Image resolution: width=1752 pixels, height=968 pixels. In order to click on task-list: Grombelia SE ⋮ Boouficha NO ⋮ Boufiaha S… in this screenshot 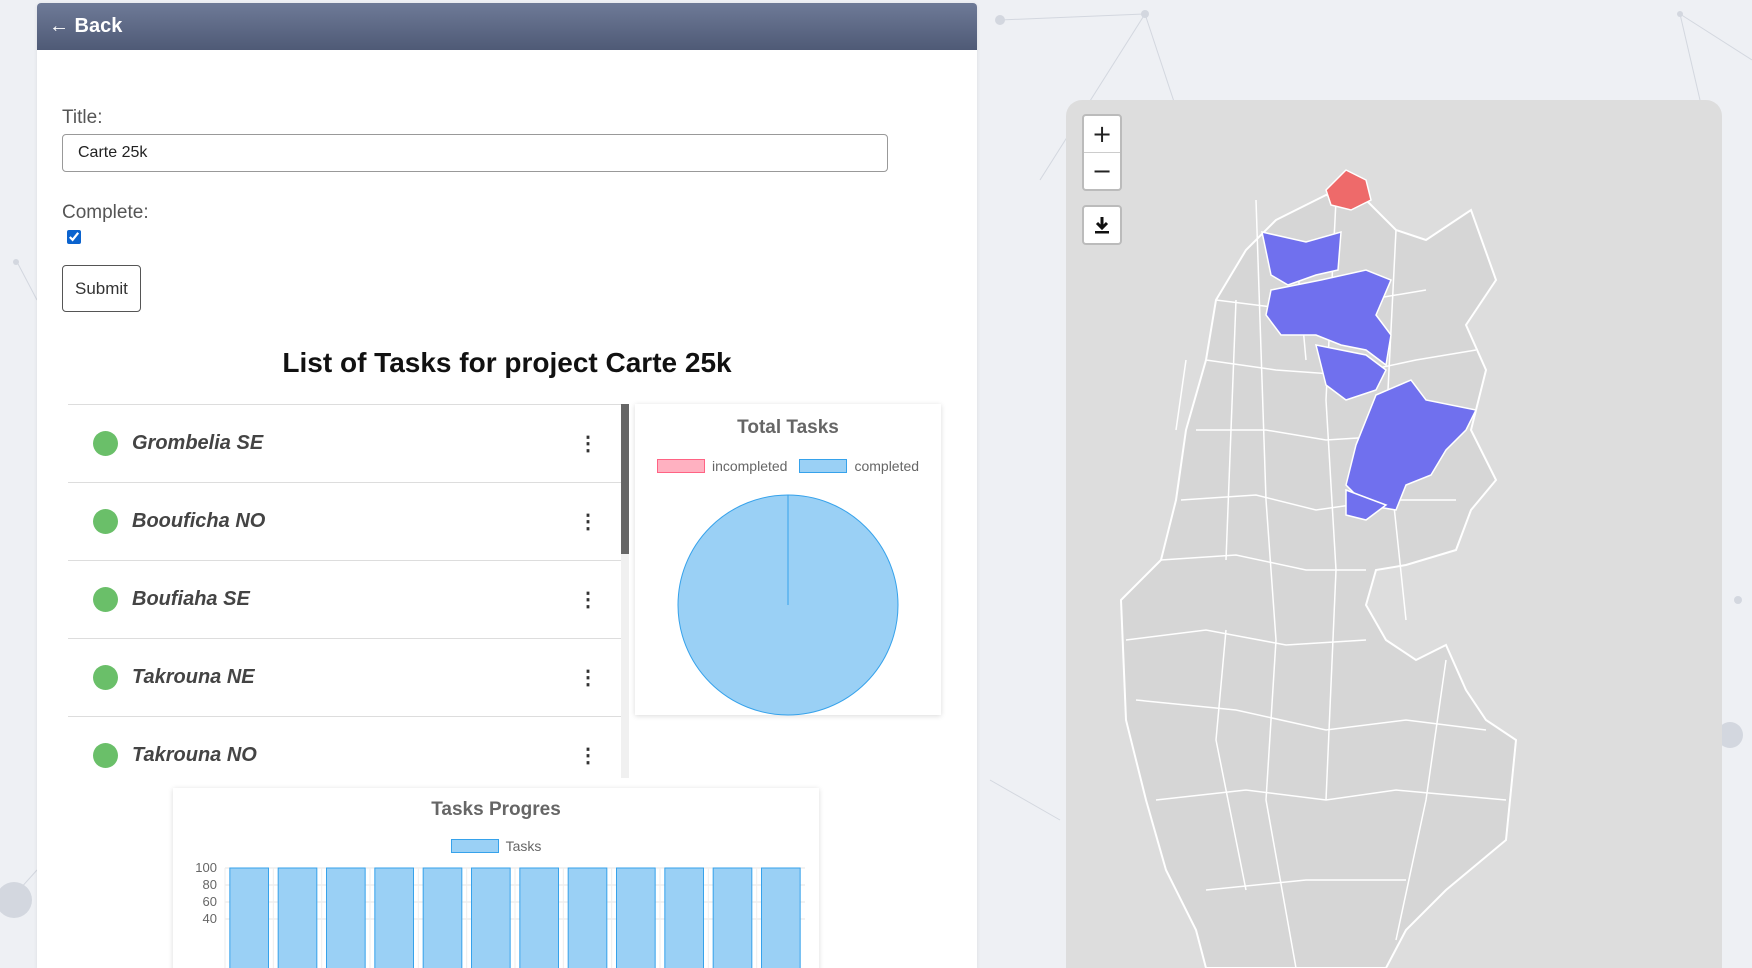, I will do `click(345, 591)`.